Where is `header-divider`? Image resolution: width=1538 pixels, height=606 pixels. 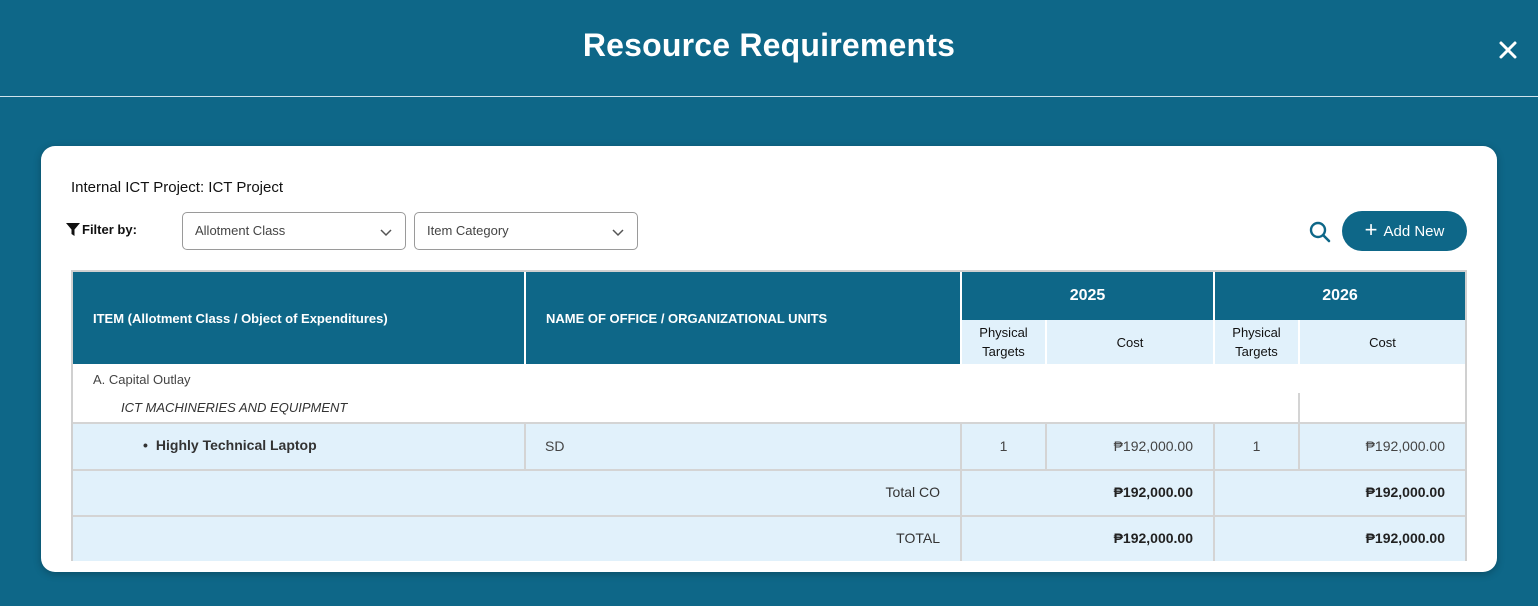 header-divider is located at coordinates (525, 318).